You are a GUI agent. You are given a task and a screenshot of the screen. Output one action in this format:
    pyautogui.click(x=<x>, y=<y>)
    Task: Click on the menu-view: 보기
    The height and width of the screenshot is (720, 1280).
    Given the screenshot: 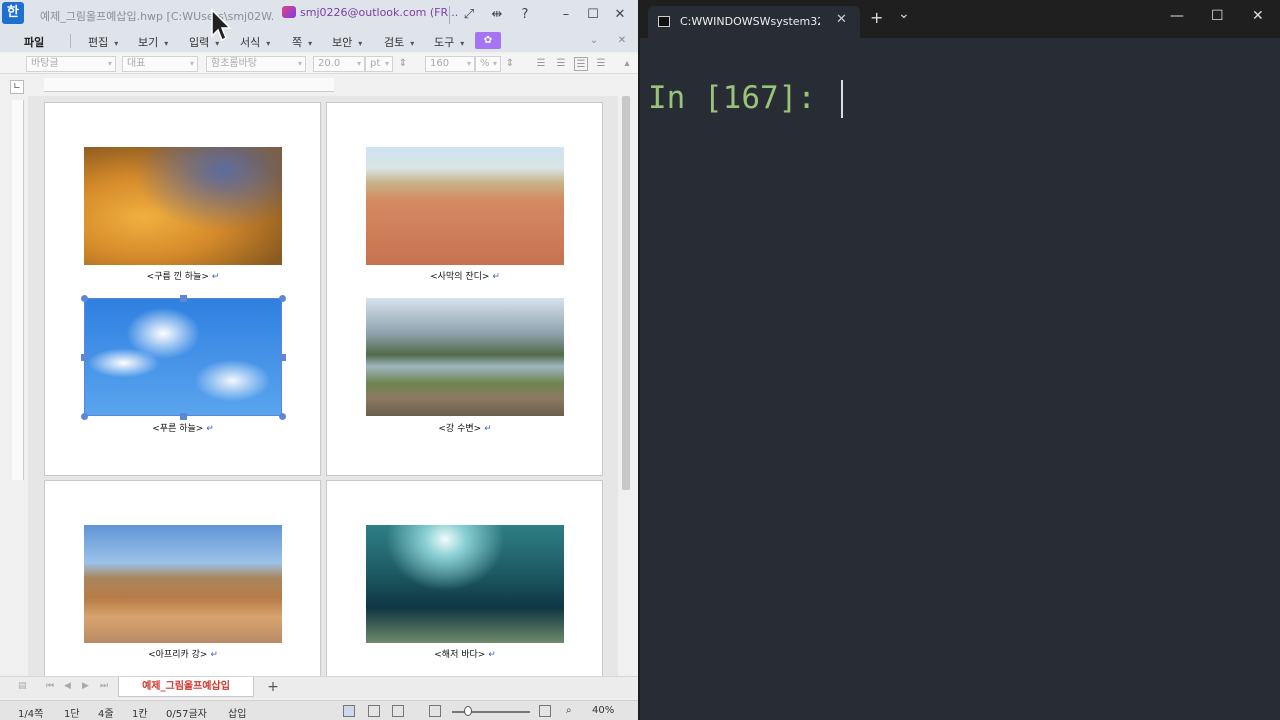 What is the action you would take?
    pyautogui.click(x=153, y=42)
    